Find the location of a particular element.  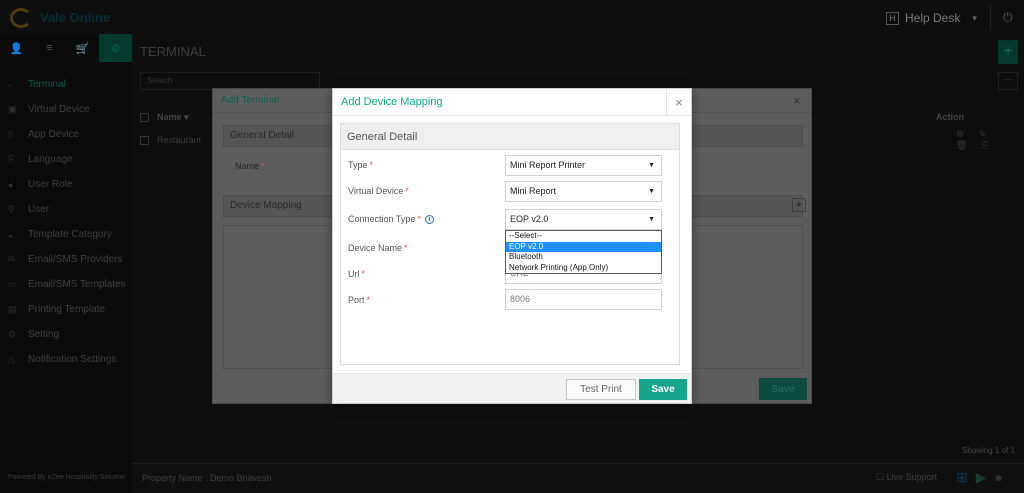

terminal-icon: ▫ is located at coordinates (10, 84).